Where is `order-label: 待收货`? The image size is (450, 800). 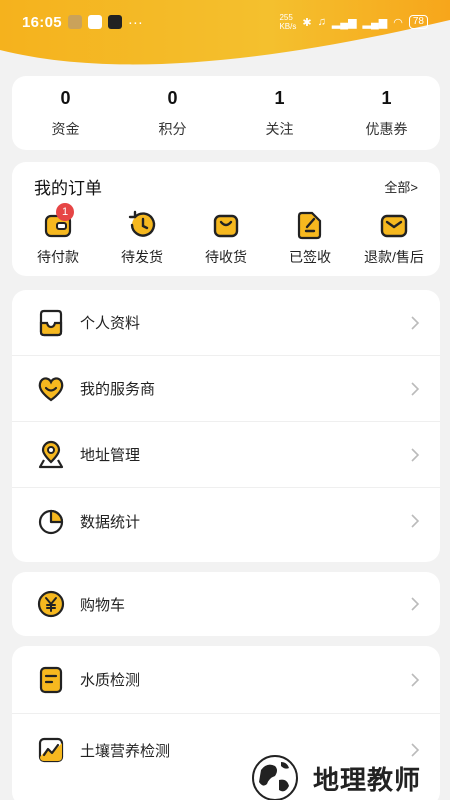
order-label: 待收货 is located at coordinates (226, 257).